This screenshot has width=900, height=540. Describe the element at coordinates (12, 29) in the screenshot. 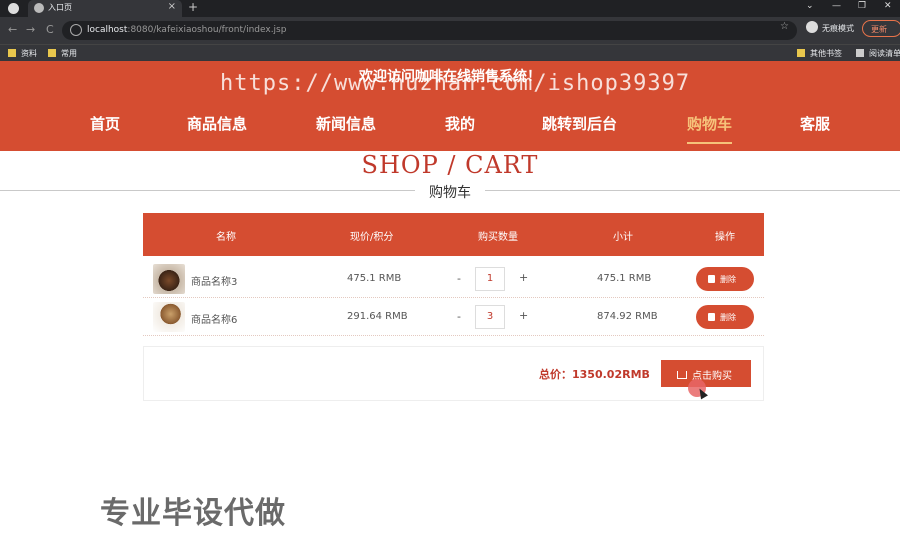

I see `back-icon: ←` at that location.